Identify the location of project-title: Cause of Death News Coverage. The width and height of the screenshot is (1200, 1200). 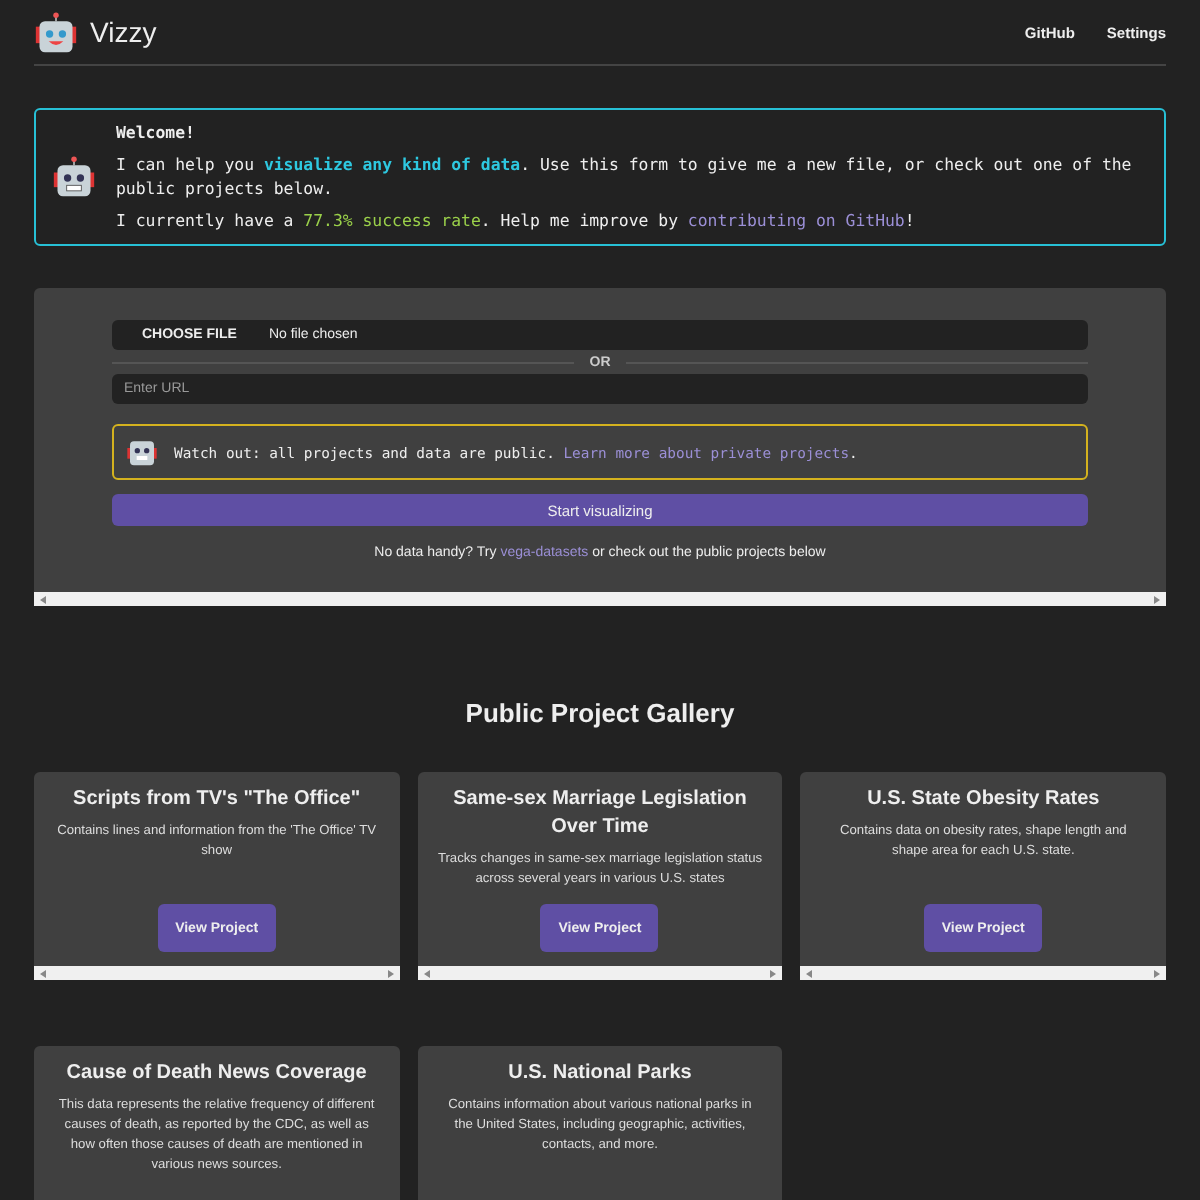
(216, 1074).